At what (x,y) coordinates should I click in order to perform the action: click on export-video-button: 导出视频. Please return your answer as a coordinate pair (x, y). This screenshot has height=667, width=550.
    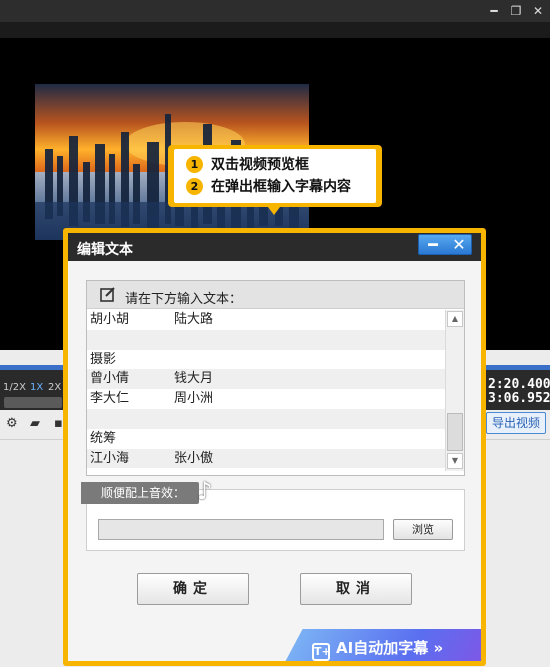
    Looking at the image, I should click on (516, 423).